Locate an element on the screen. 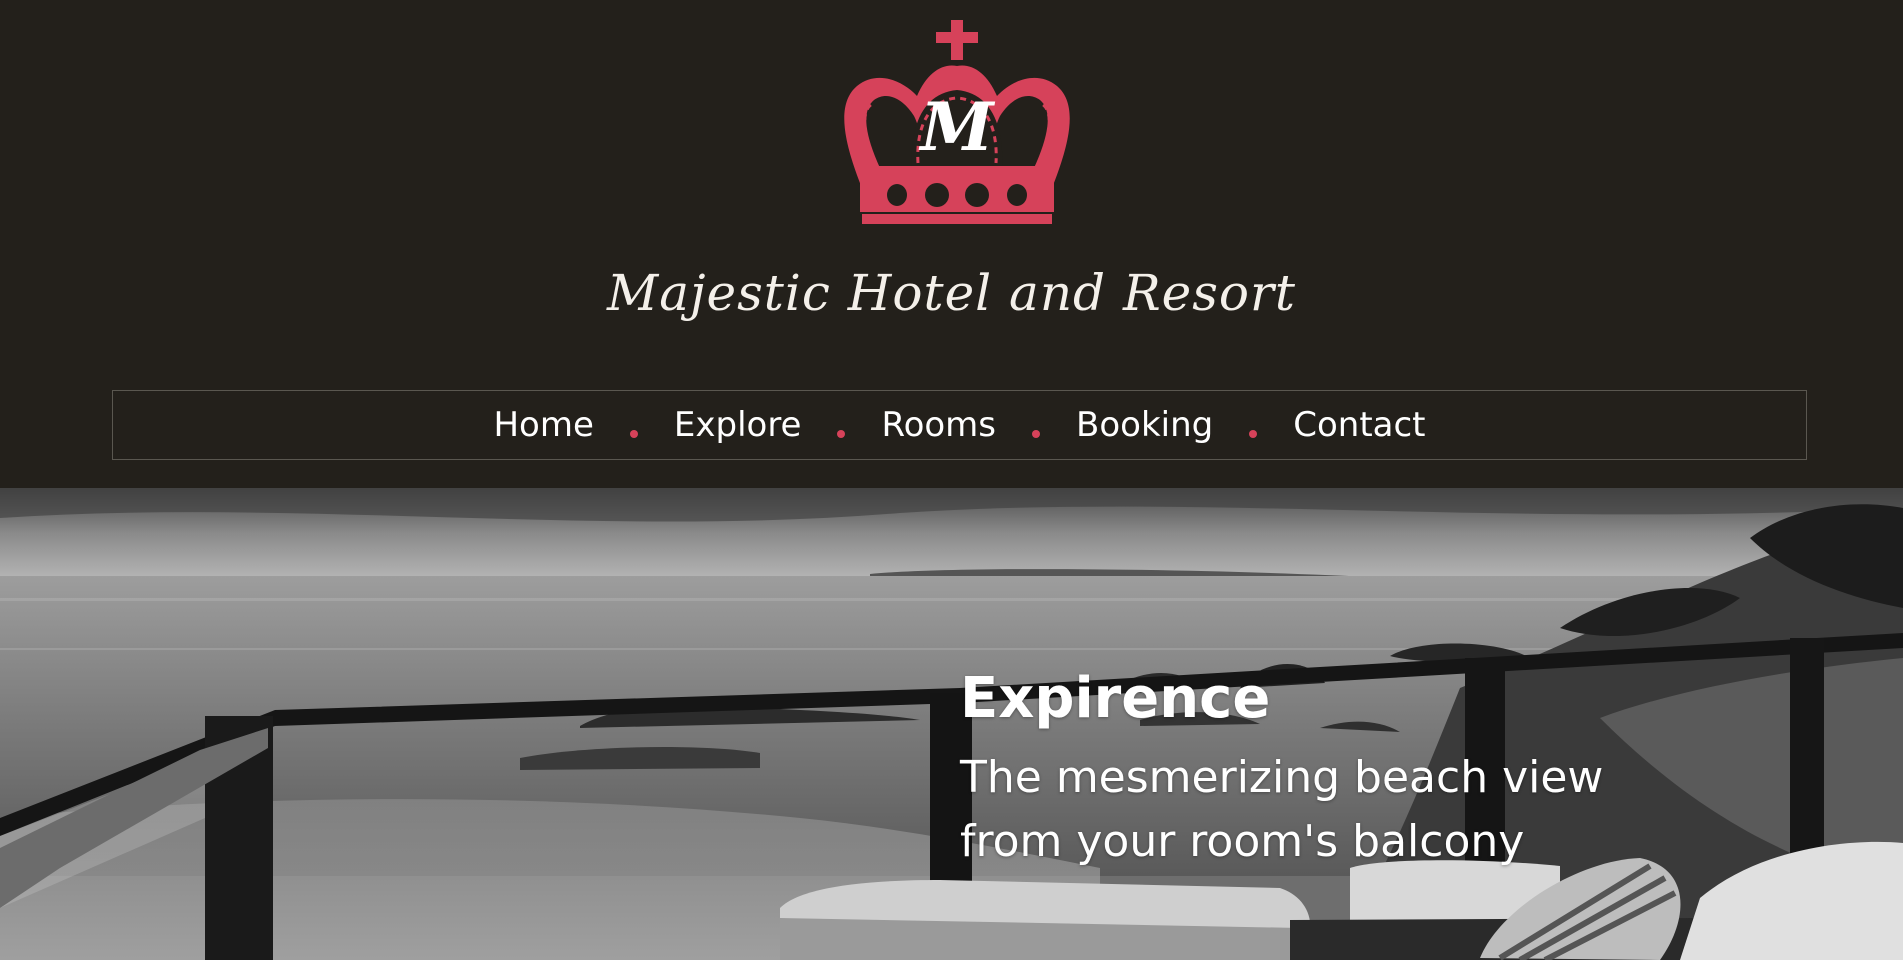 Image resolution: width=1903 pixels, height=960 pixels. brand-name: Majestic Hotel and Resort is located at coordinates (951, 293).